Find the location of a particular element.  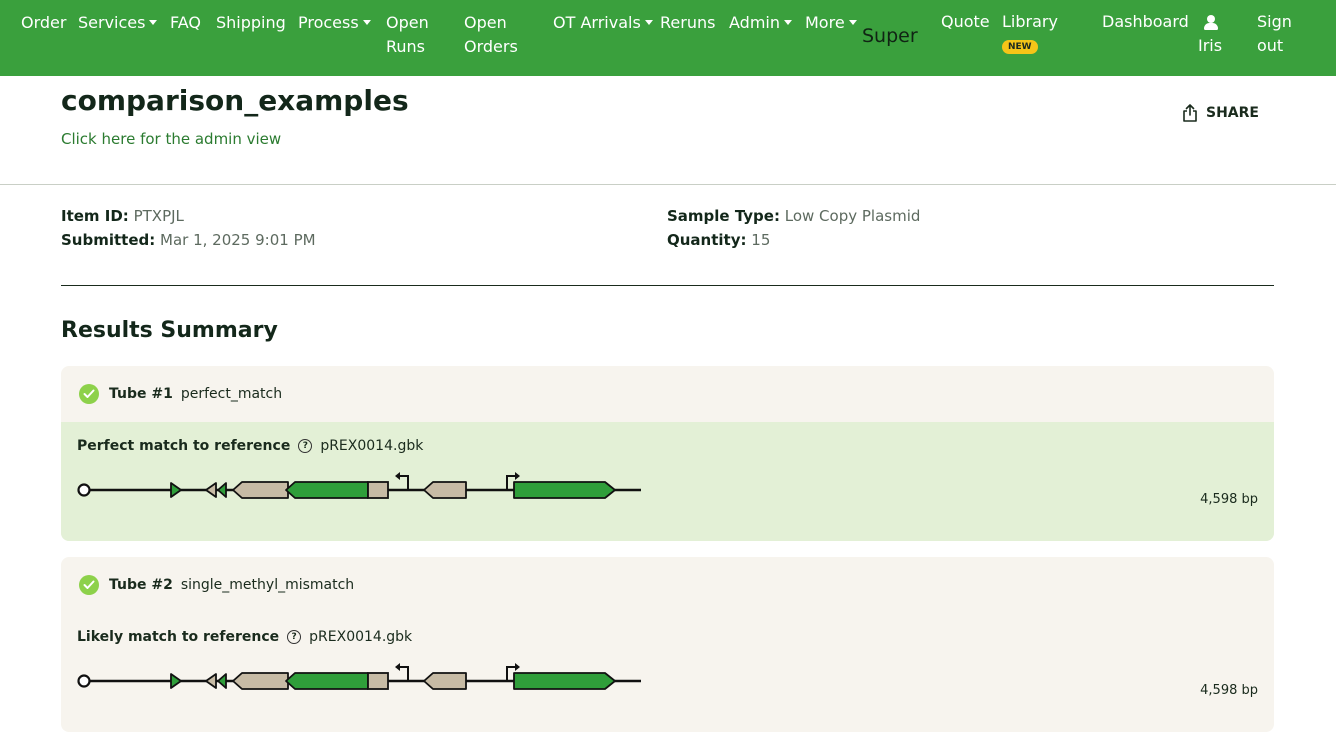

nav-process: Process is located at coordinates (334, 23).